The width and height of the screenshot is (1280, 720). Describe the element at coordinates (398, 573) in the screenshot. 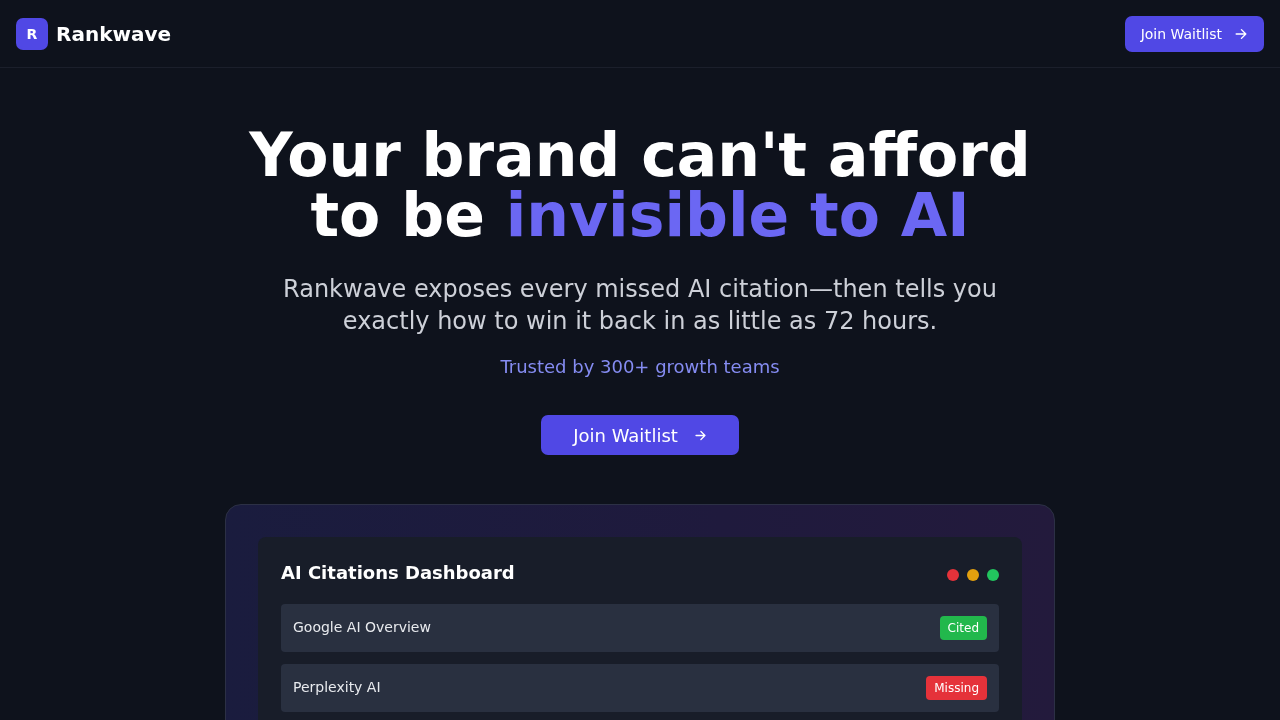

I see `dashboard-title: AI Citations Dashboard` at that location.